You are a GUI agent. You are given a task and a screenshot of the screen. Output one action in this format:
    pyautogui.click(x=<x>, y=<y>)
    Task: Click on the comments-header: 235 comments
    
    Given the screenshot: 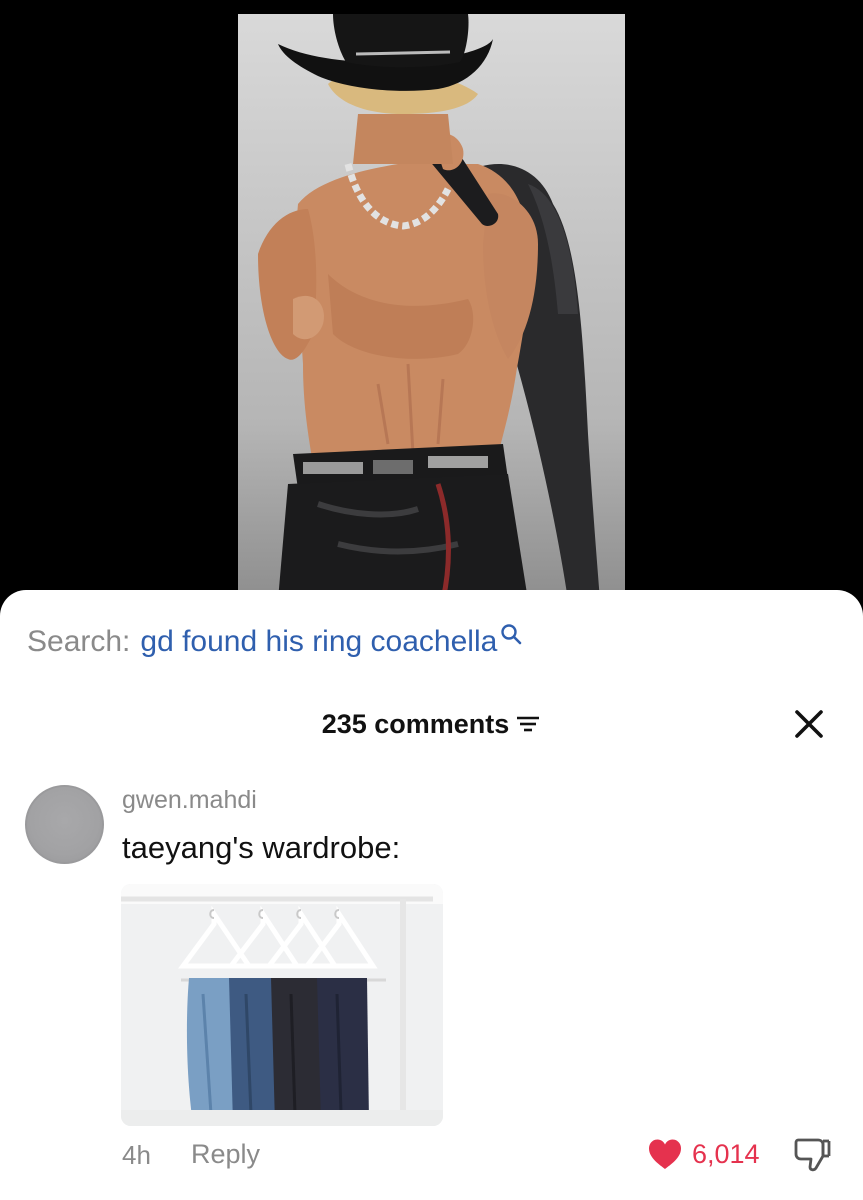 What is the action you would take?
    pyautogui.click(x=431, y=724)
    